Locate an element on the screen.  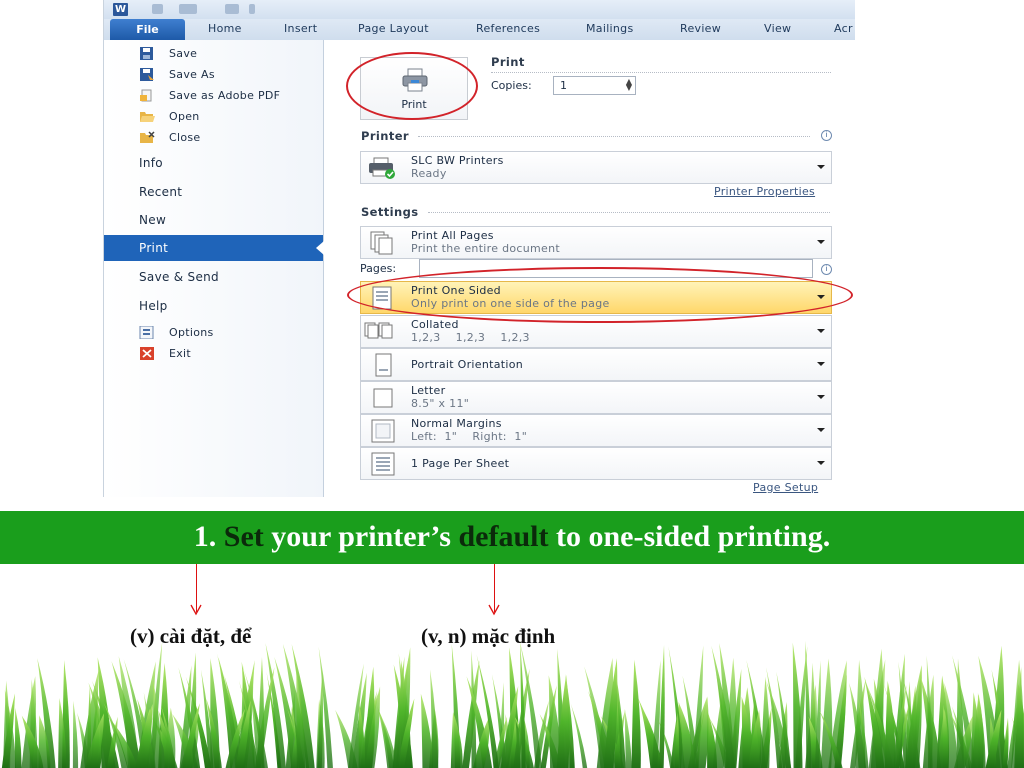
tab-references: References is located at coordinates (508, 28).